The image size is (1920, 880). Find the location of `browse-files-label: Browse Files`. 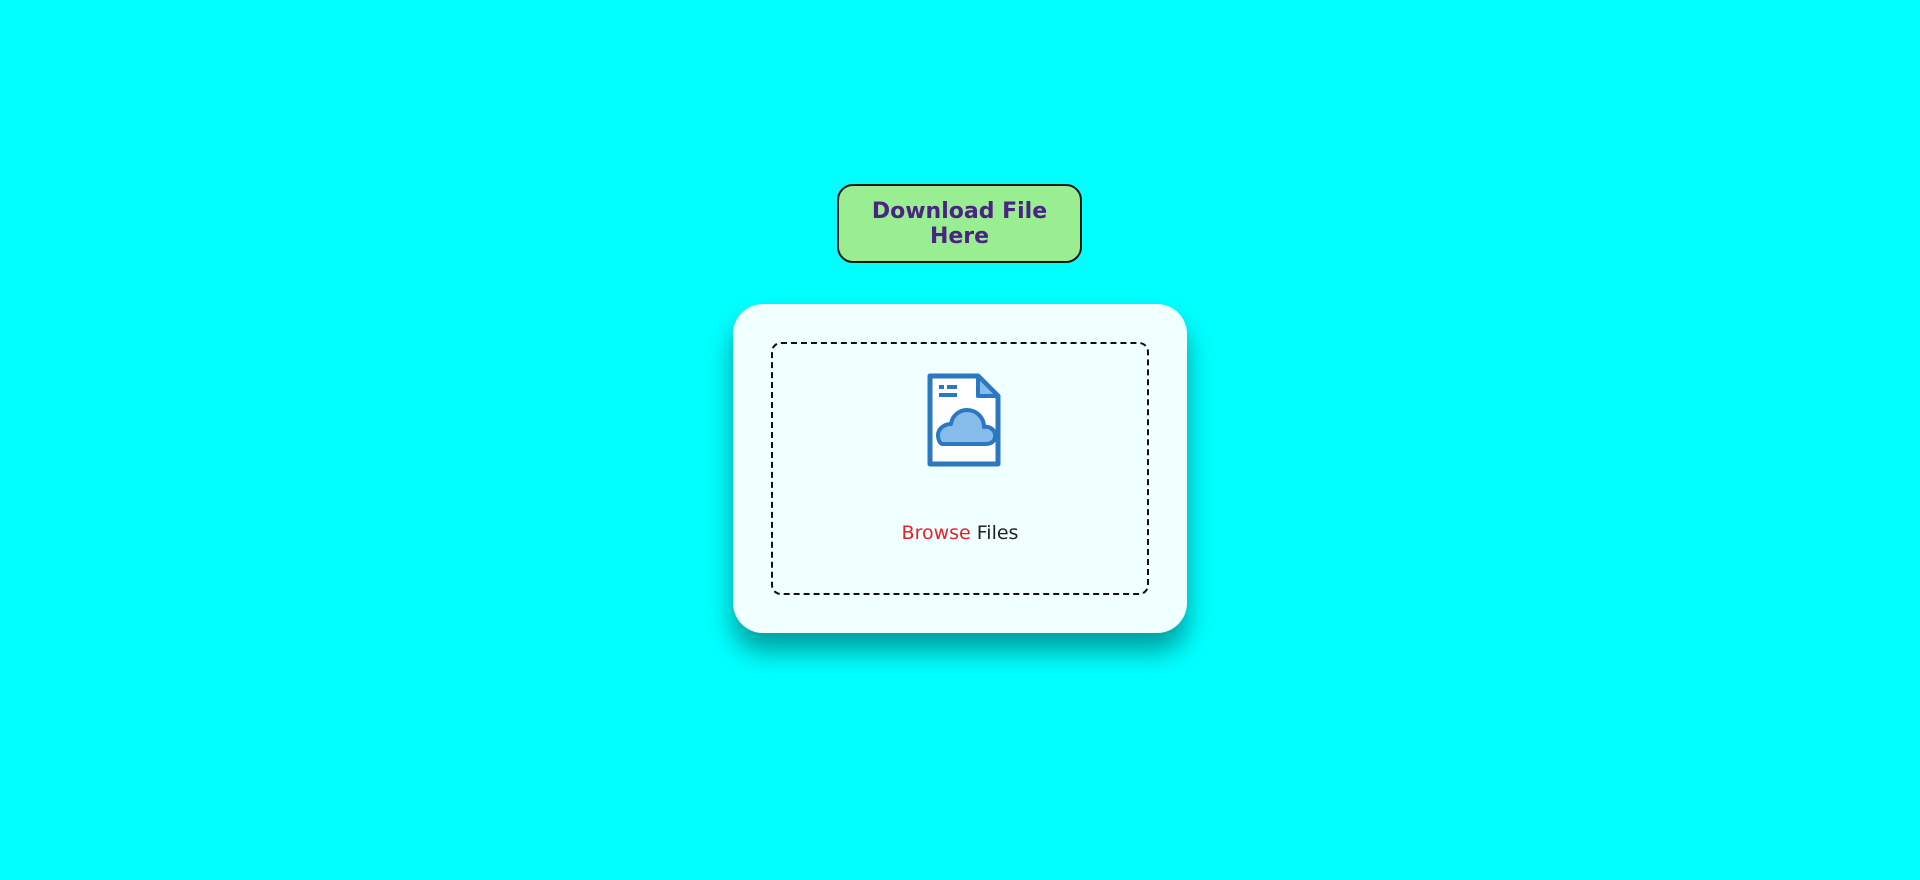

browse-files-label: Browse Files is located at coordinates (960, 533).